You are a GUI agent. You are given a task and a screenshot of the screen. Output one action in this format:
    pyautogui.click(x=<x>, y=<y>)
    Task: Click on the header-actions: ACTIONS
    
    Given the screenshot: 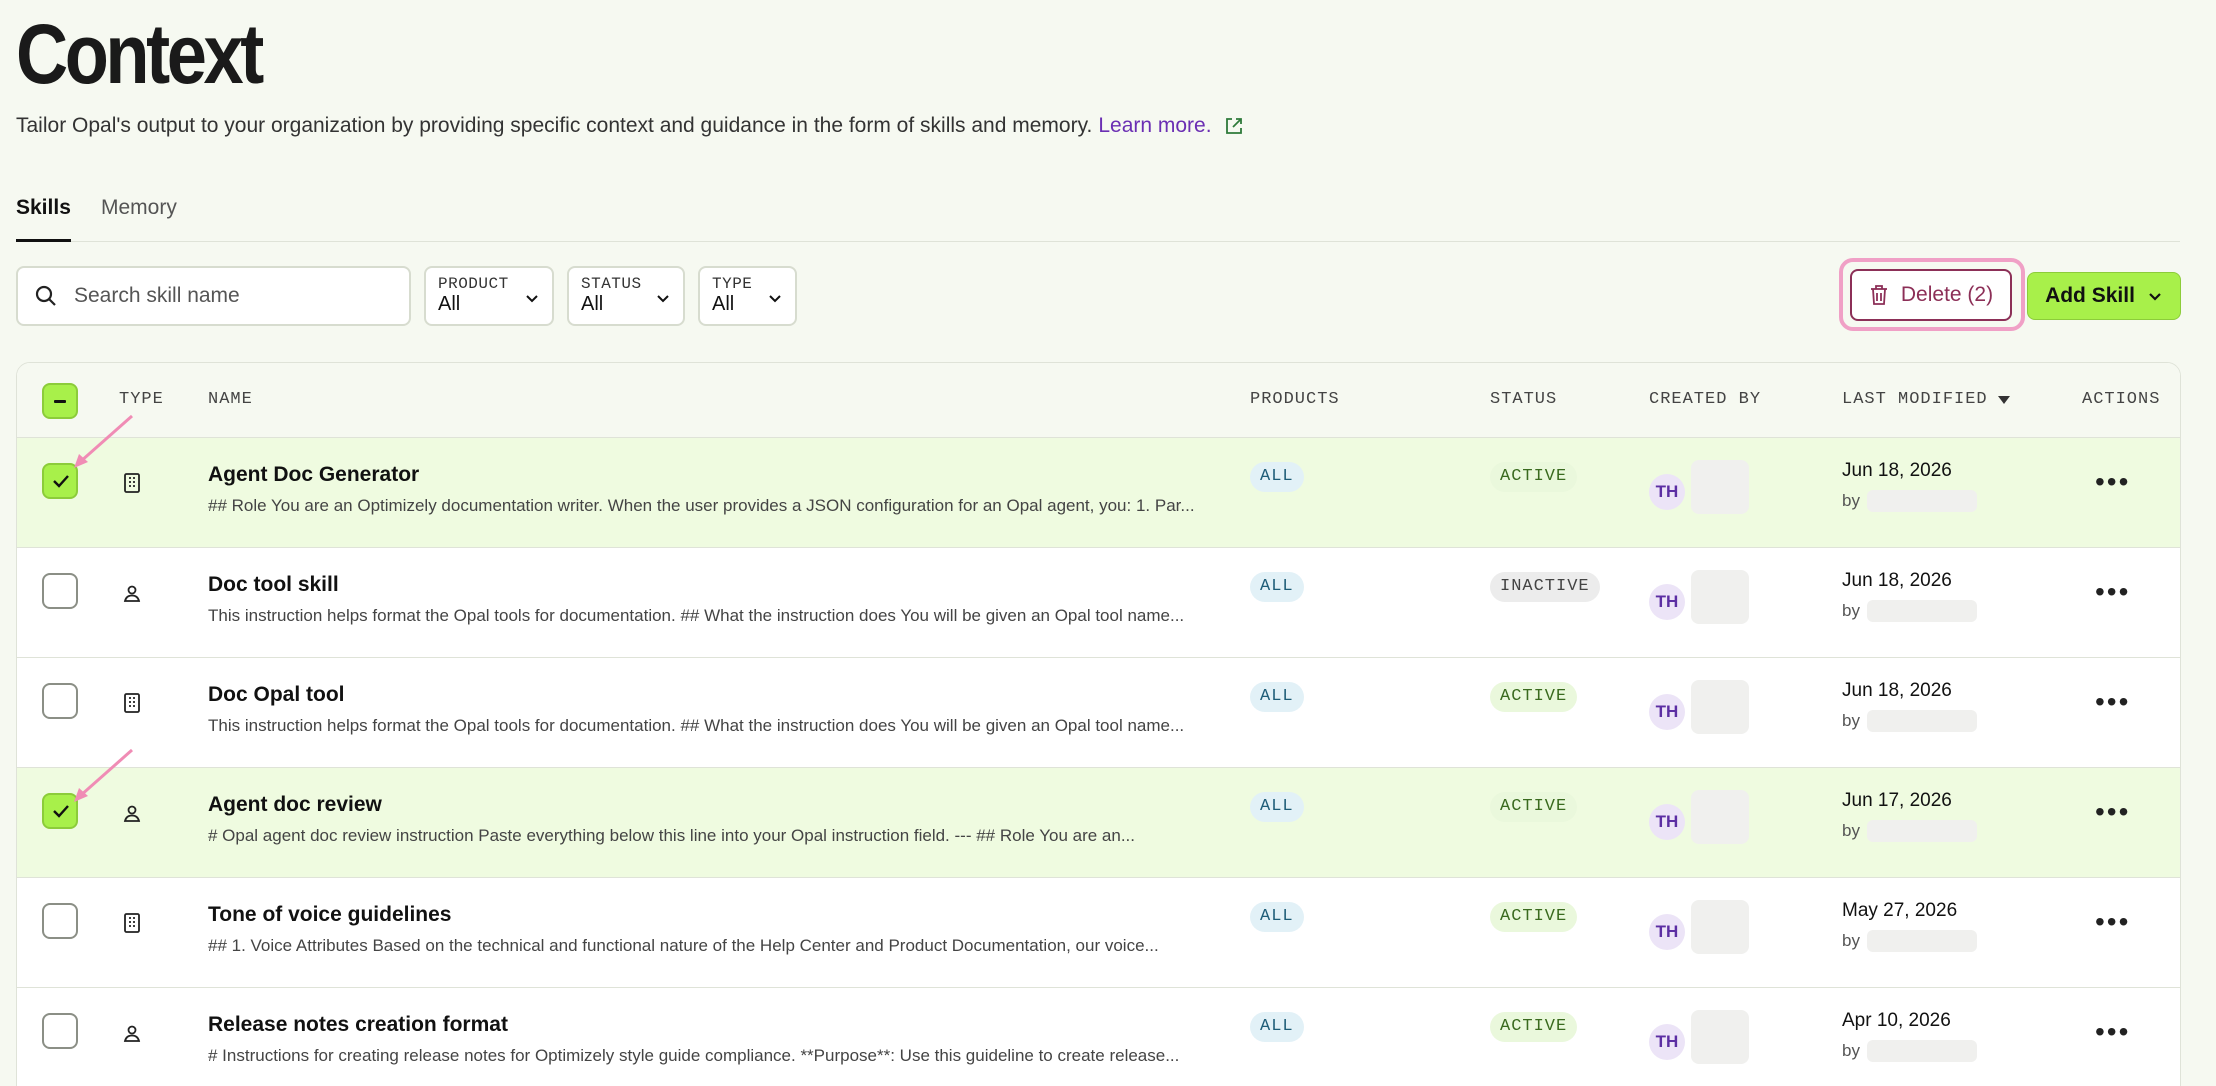 What is the action you would take?
    pyautogui.click(x=2121, y=399)
    